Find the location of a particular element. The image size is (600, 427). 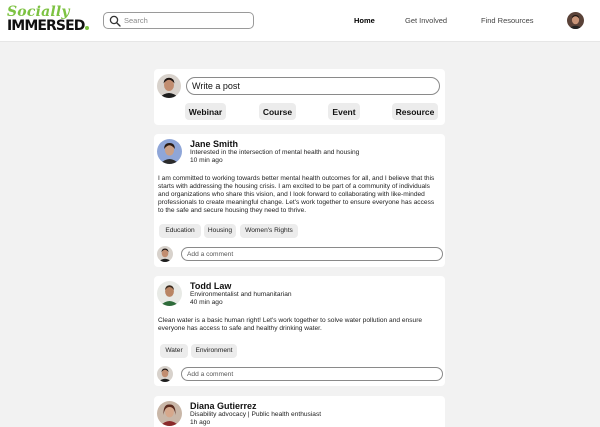

user-avatar-image is located at coordinates (575, 20).